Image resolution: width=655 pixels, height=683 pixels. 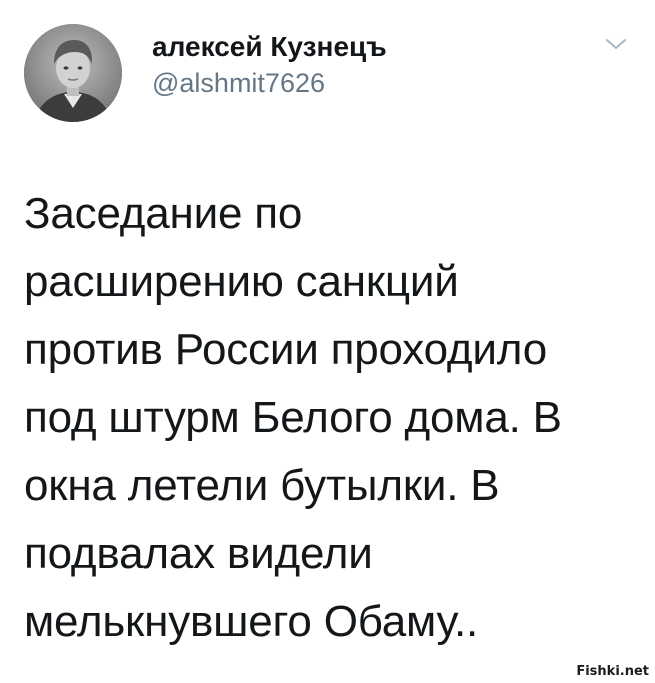 I want to click on user-photo-avatar-icon, so click(x=73, y=73).